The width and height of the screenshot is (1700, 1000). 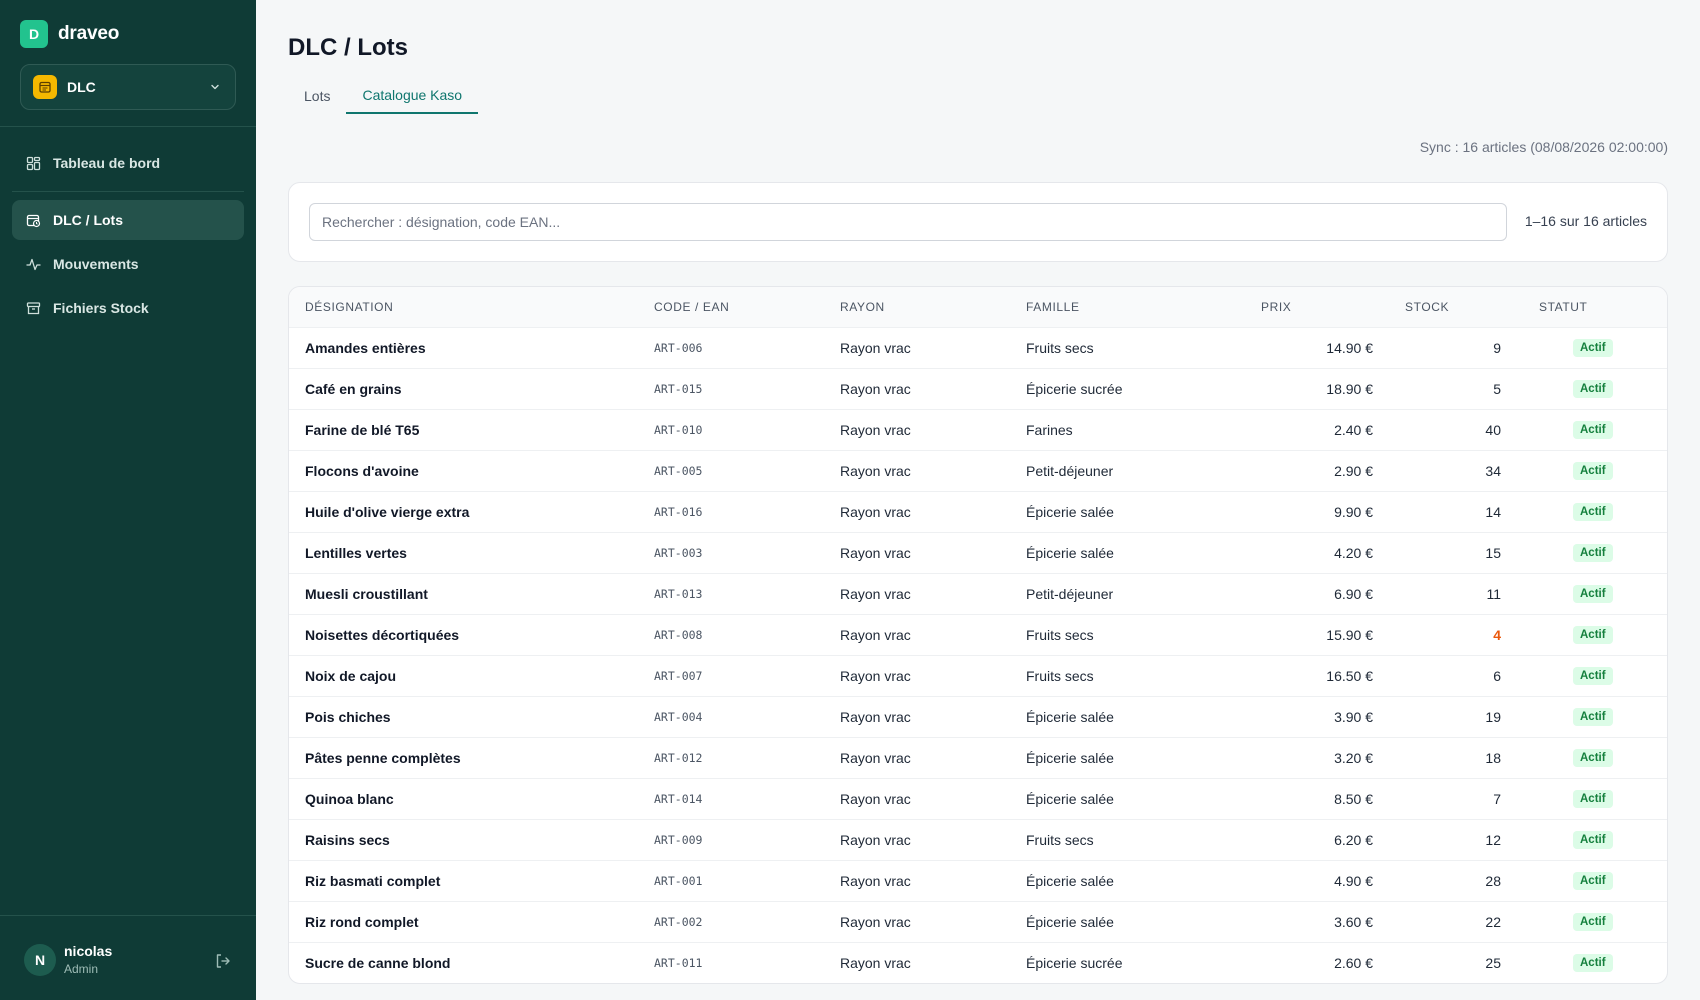 What do you see at coordinates (40, 960) in the screenshot?
I see `avatar: N` at bounding box center [40, 960].